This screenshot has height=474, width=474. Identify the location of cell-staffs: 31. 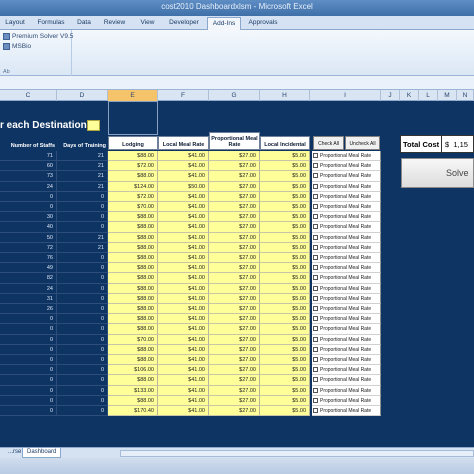
(28, 298).